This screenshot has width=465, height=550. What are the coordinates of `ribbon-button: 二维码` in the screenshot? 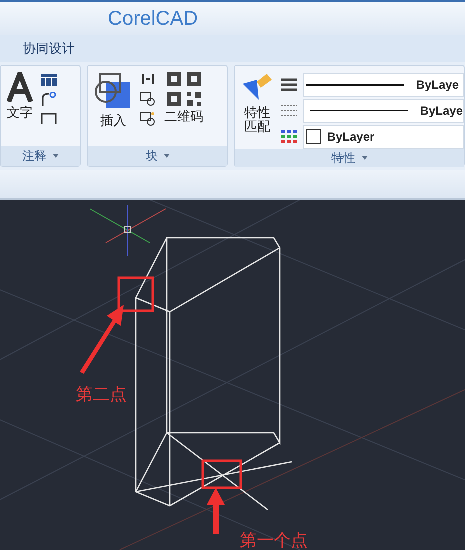 It's located at (184, 98).